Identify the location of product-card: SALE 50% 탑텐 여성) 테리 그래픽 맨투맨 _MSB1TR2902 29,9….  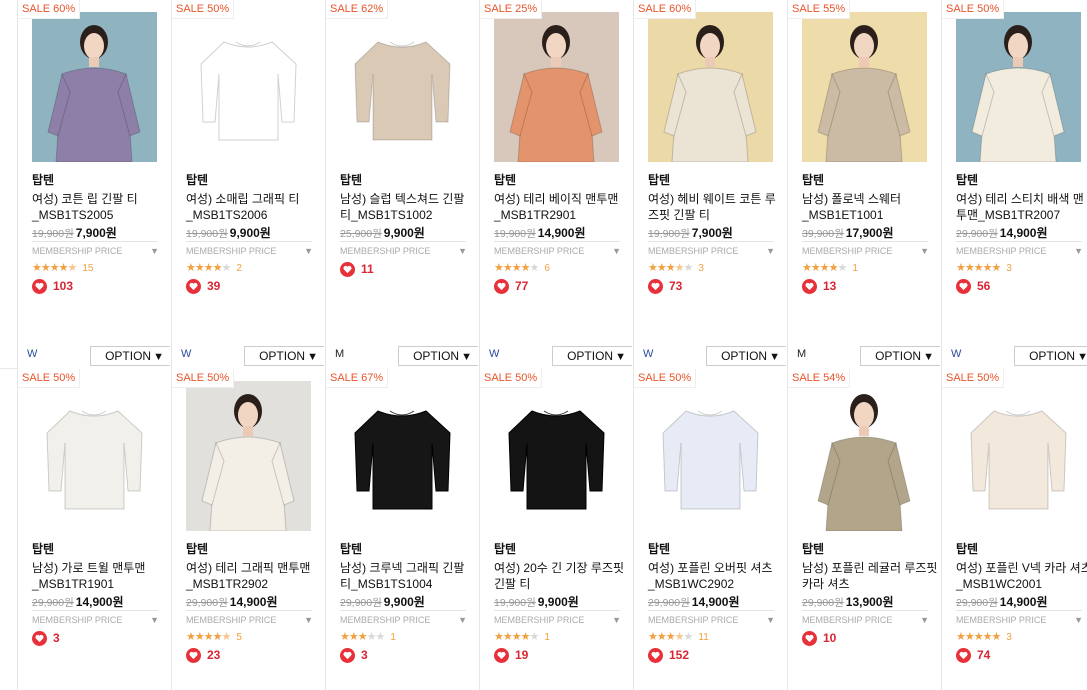
(248, 529).